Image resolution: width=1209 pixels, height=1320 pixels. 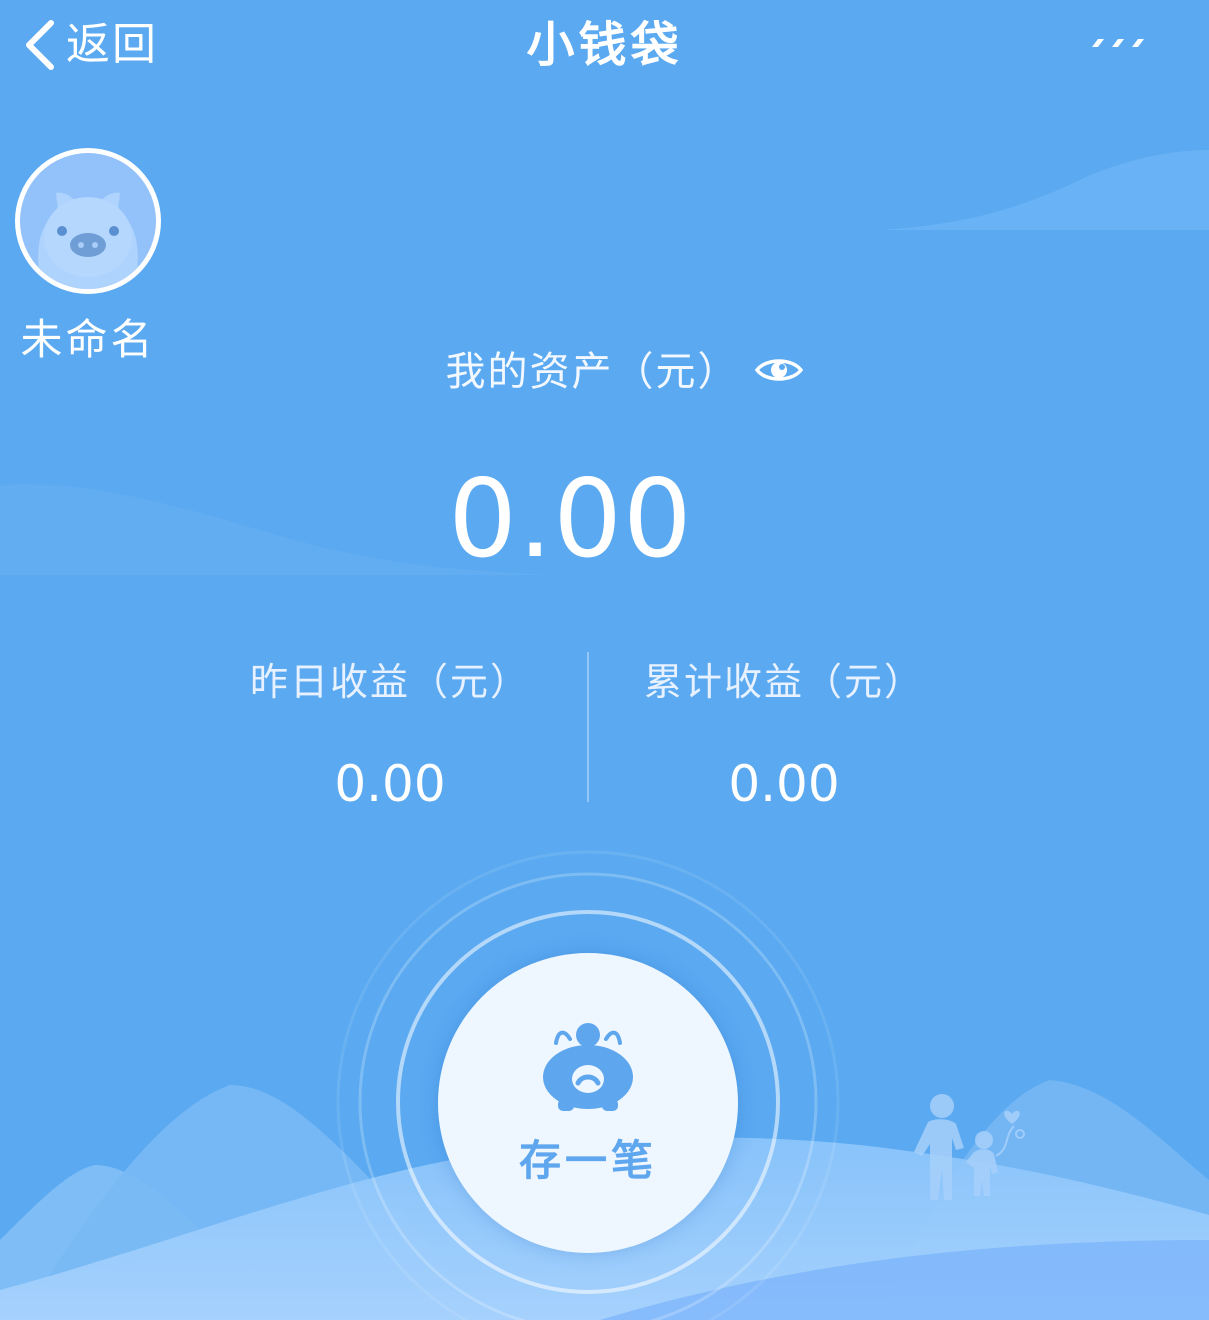 I want to click on total-earnings-value: 0.00, so click(x=784, y=784).